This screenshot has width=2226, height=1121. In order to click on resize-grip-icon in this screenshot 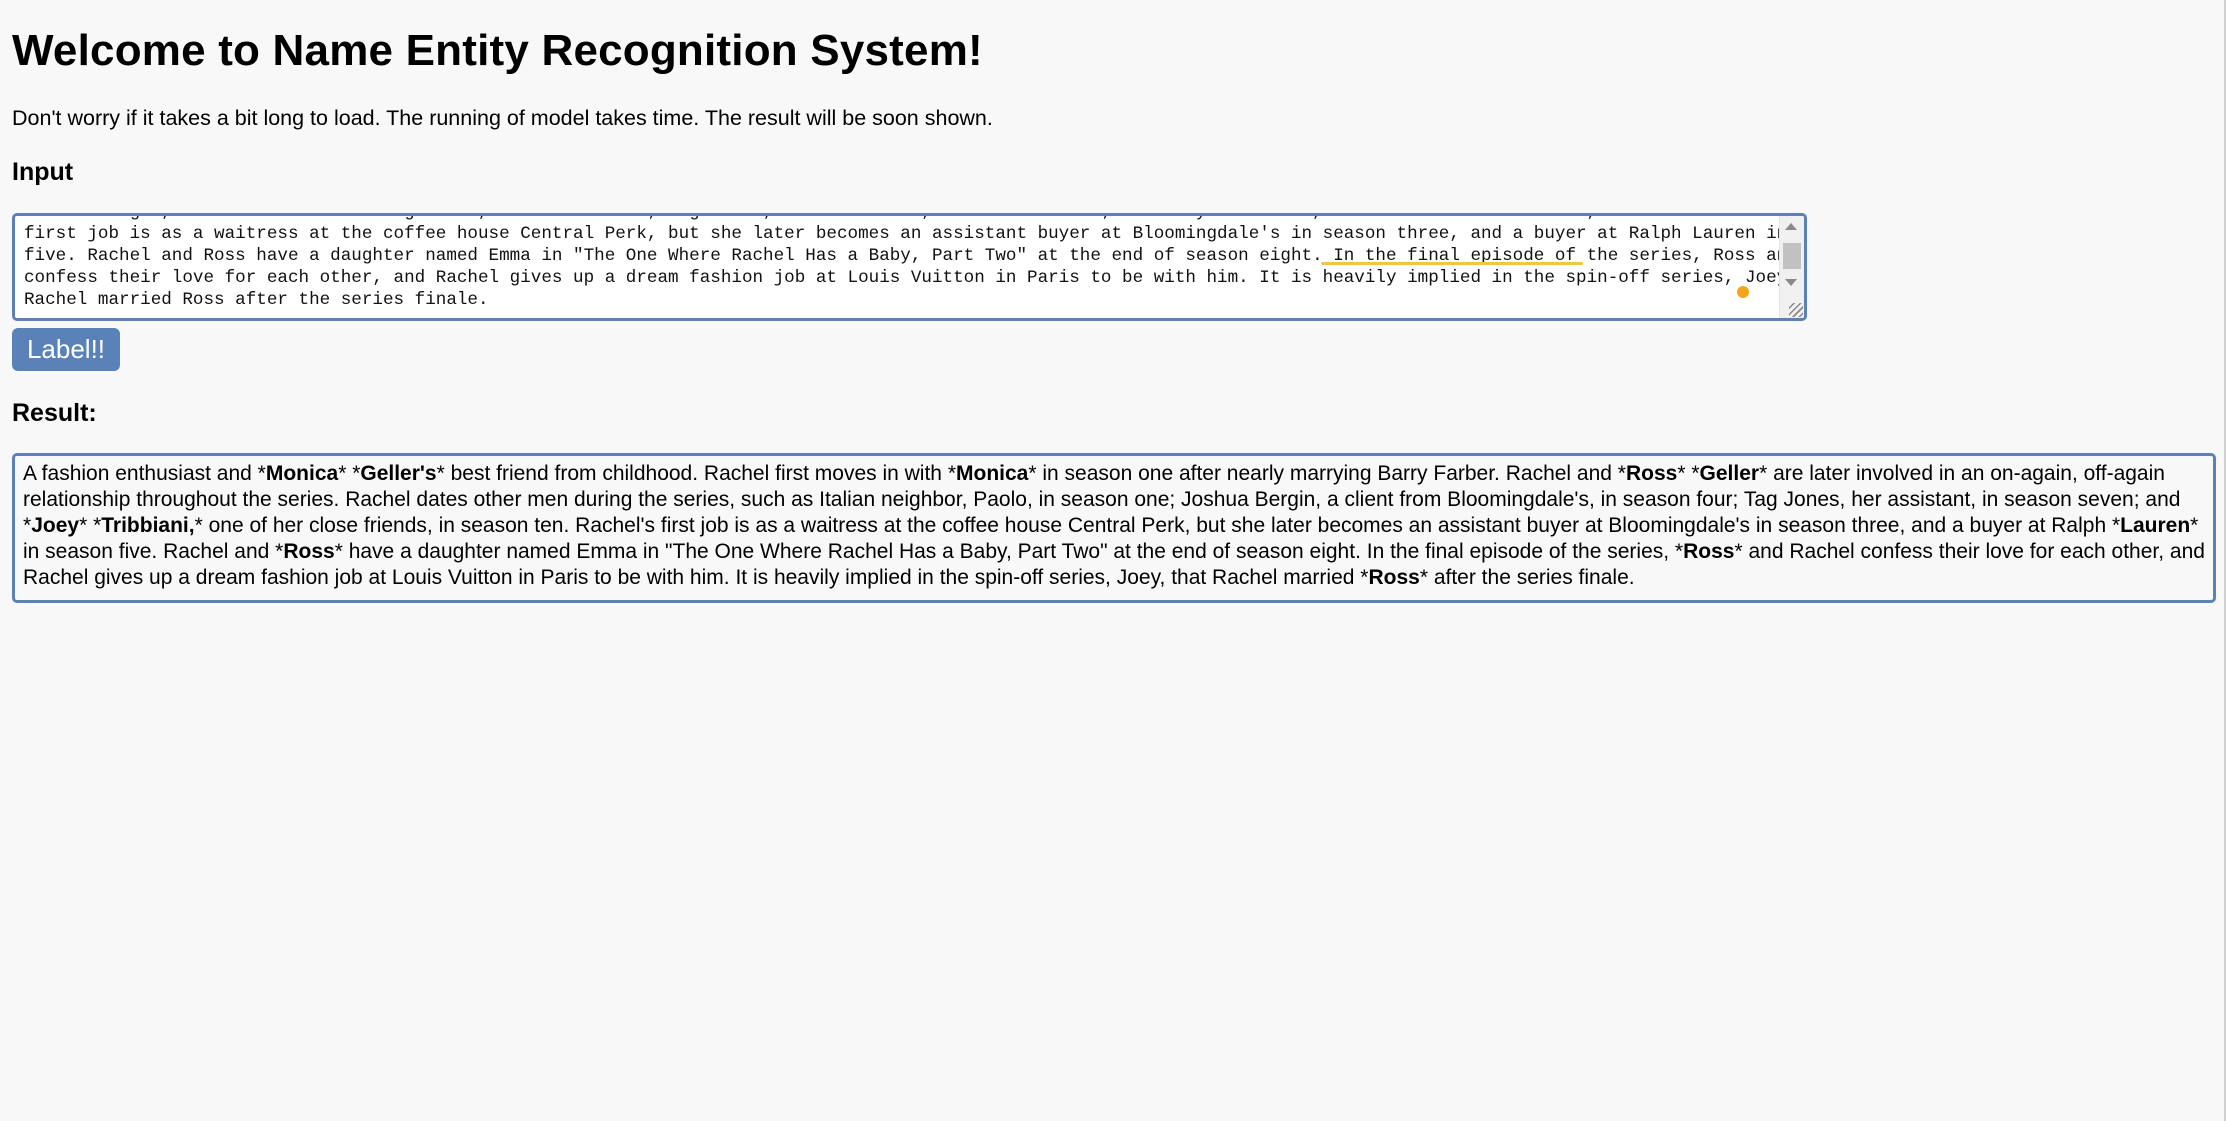, I will do `click(1796, 310)`.